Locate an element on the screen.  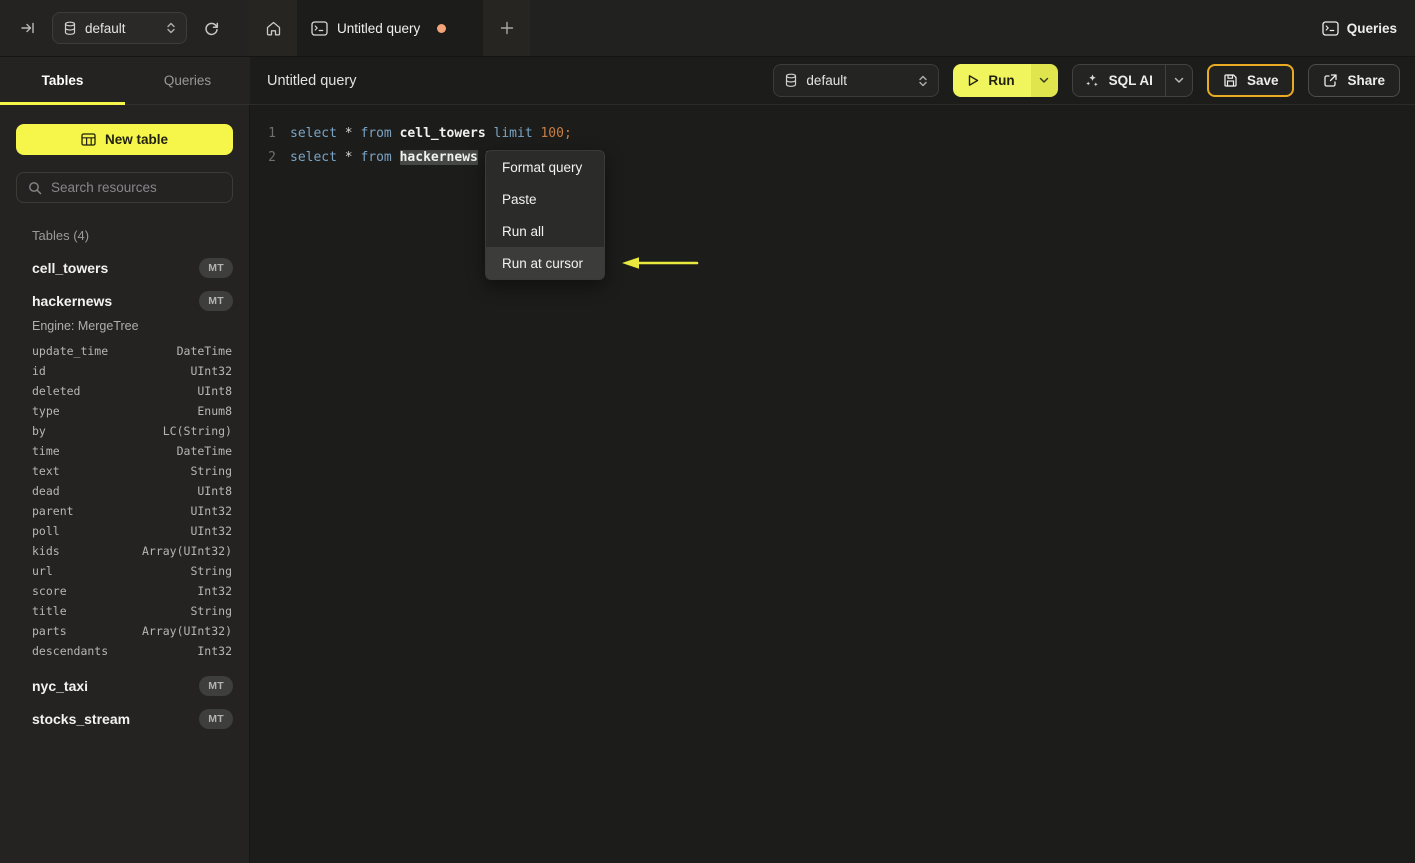
query-terminal-icon is located at coordinates (319, 28).